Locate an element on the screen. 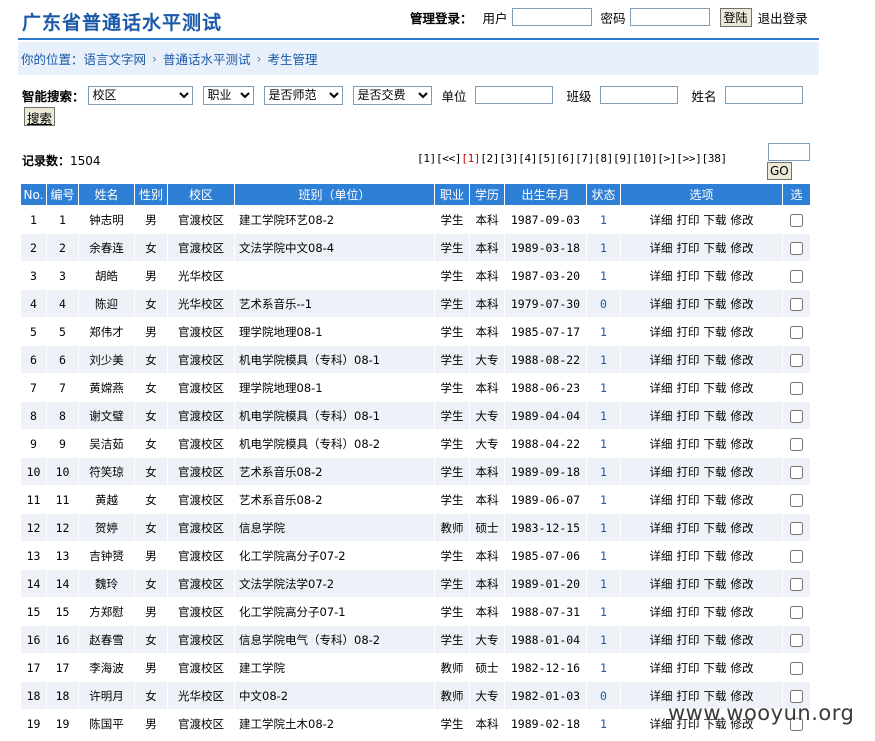  pager-link: [1] is located at coordinates (470, 158).